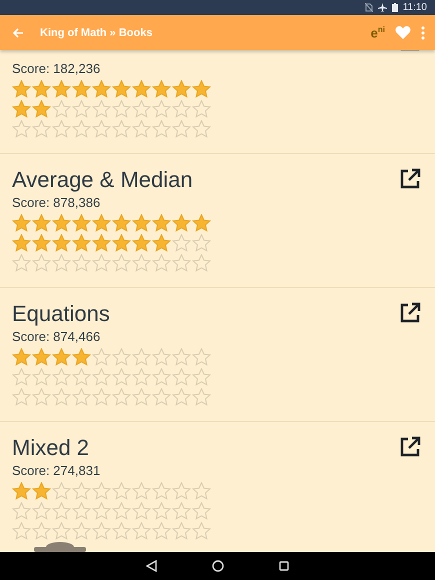 The image size is (435, 580). Describe the element at coordinates (57, 202) in the screenshot. I see `book-score: Score: 878,386` at that location.